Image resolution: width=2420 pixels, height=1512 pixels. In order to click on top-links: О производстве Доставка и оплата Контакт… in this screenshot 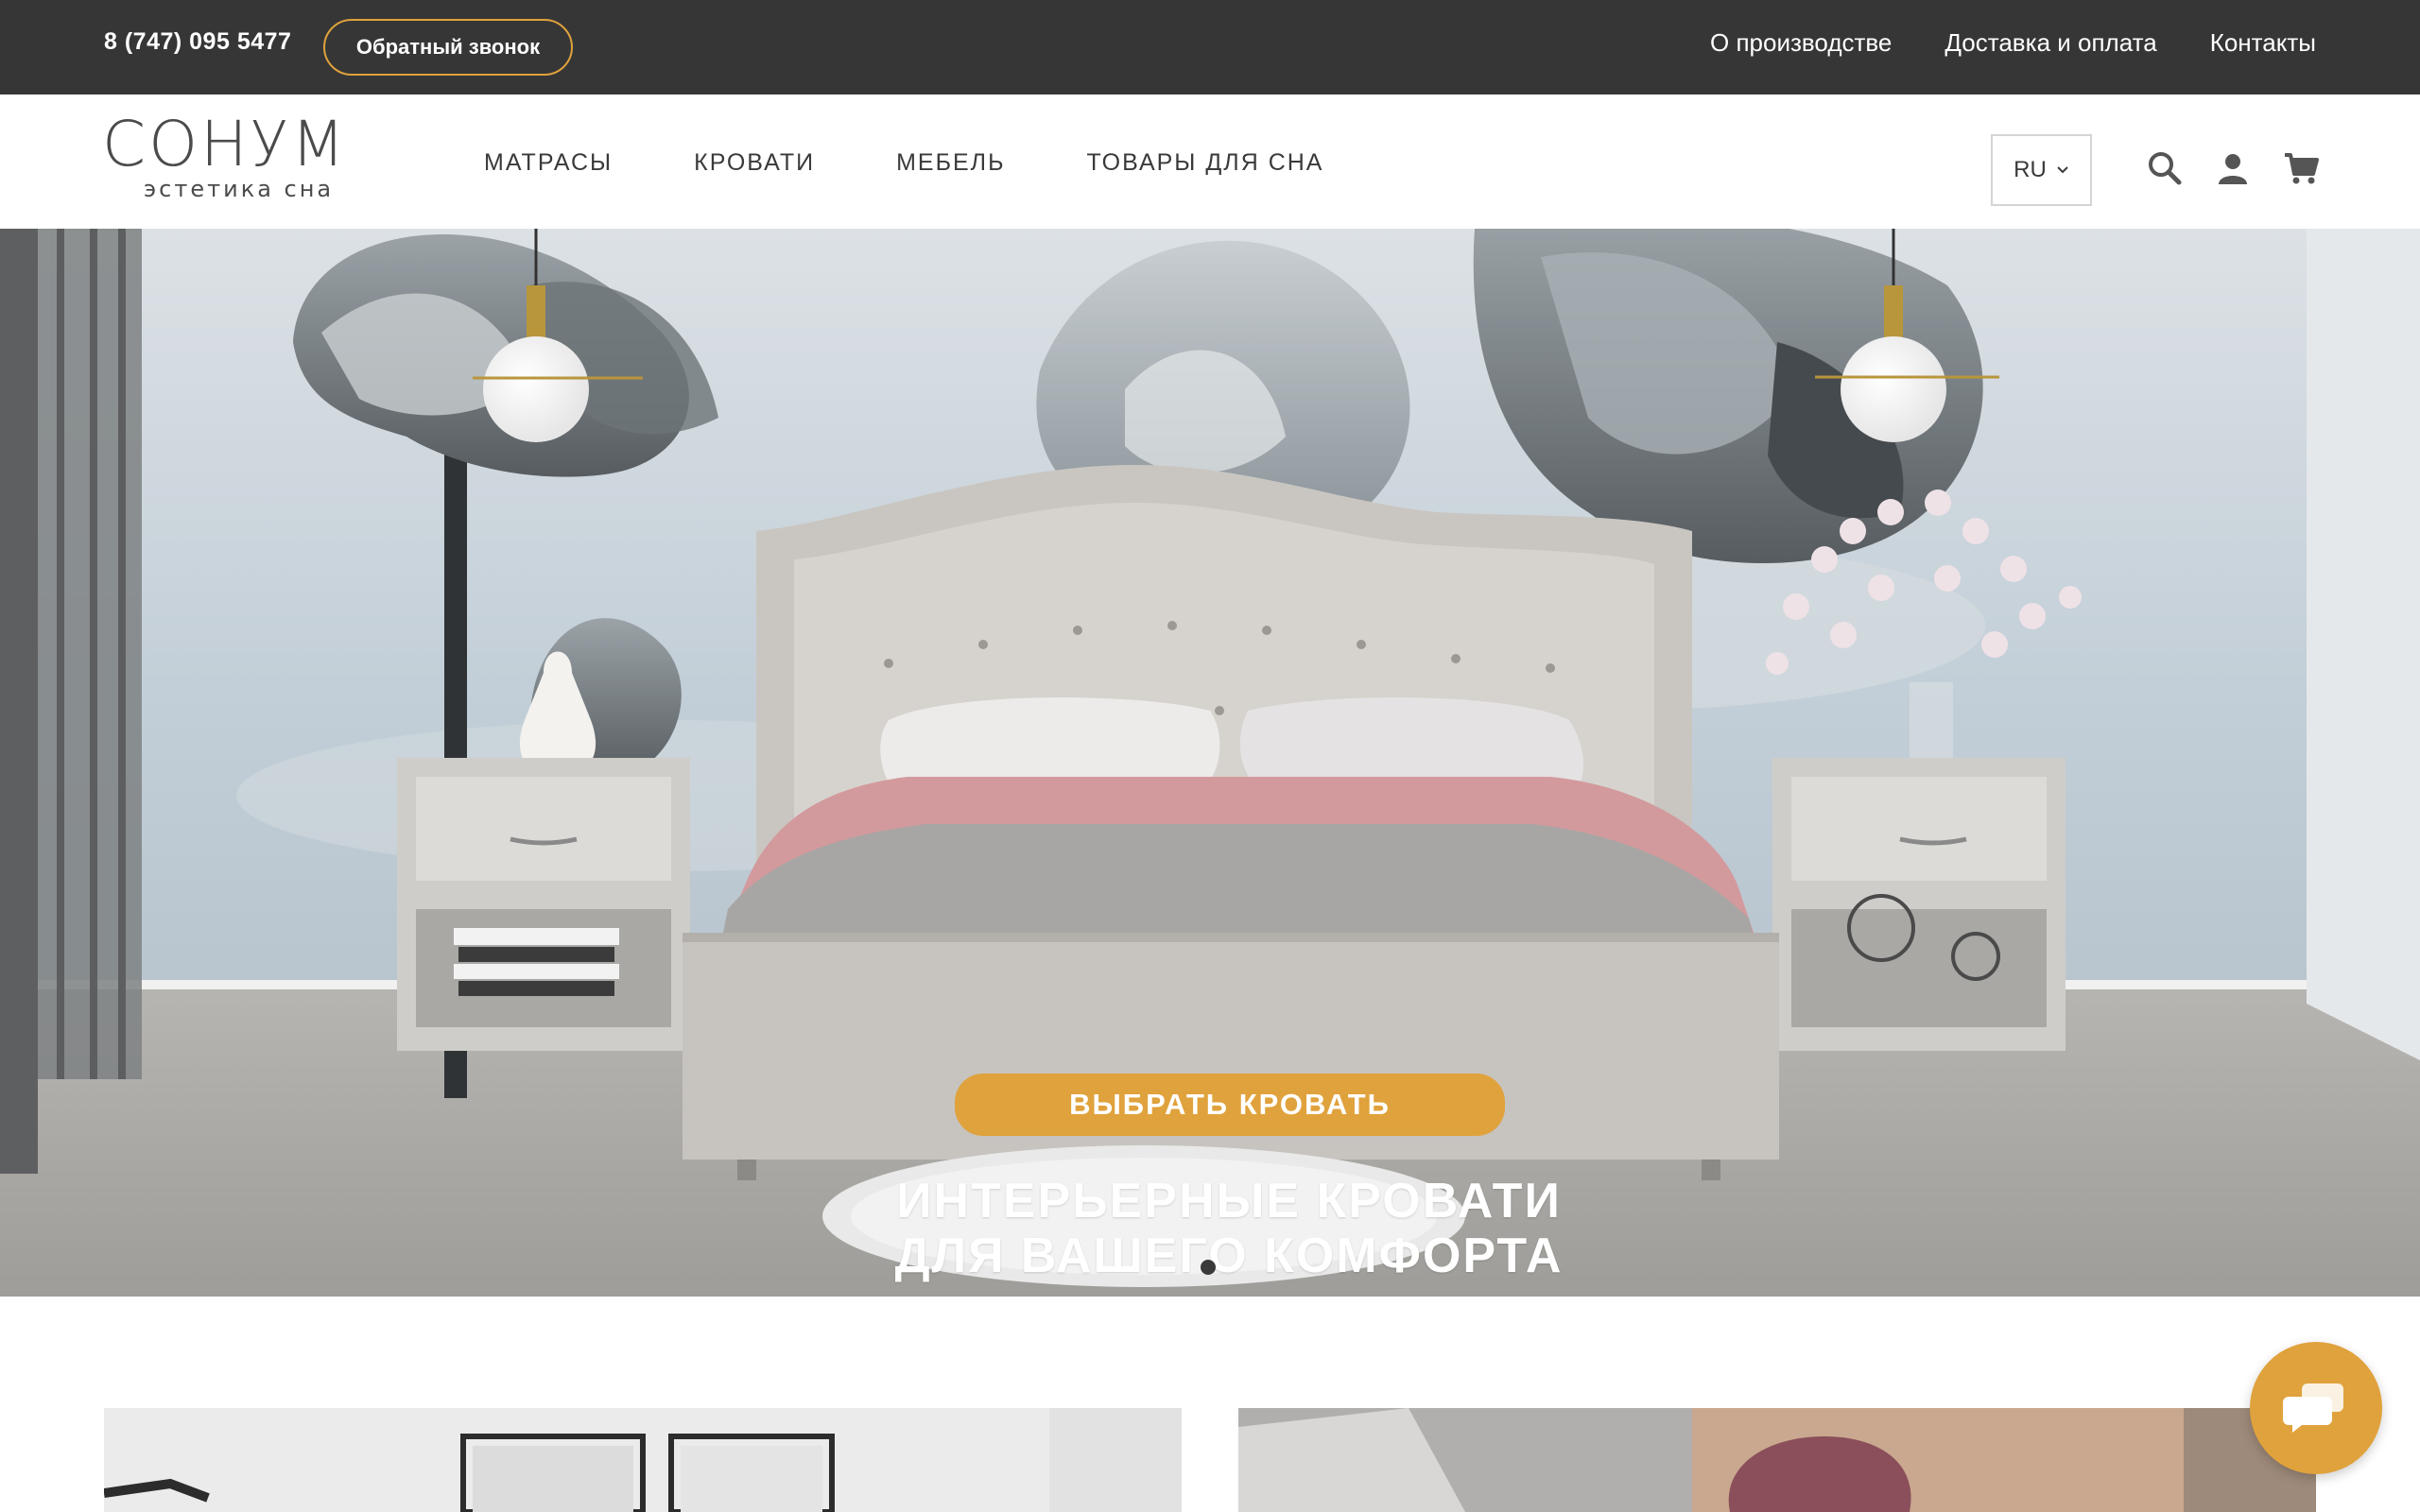, I will do `click(2013, 43)`.